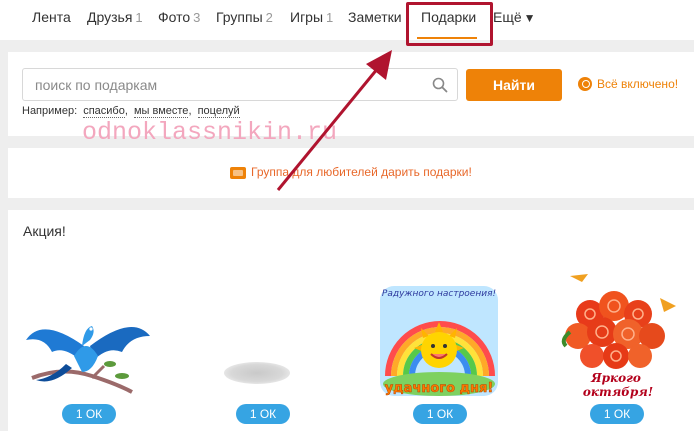 The width and height of the screenshot is (694, 431). I want to click on nav-label: Друзья, so click(110, 17).